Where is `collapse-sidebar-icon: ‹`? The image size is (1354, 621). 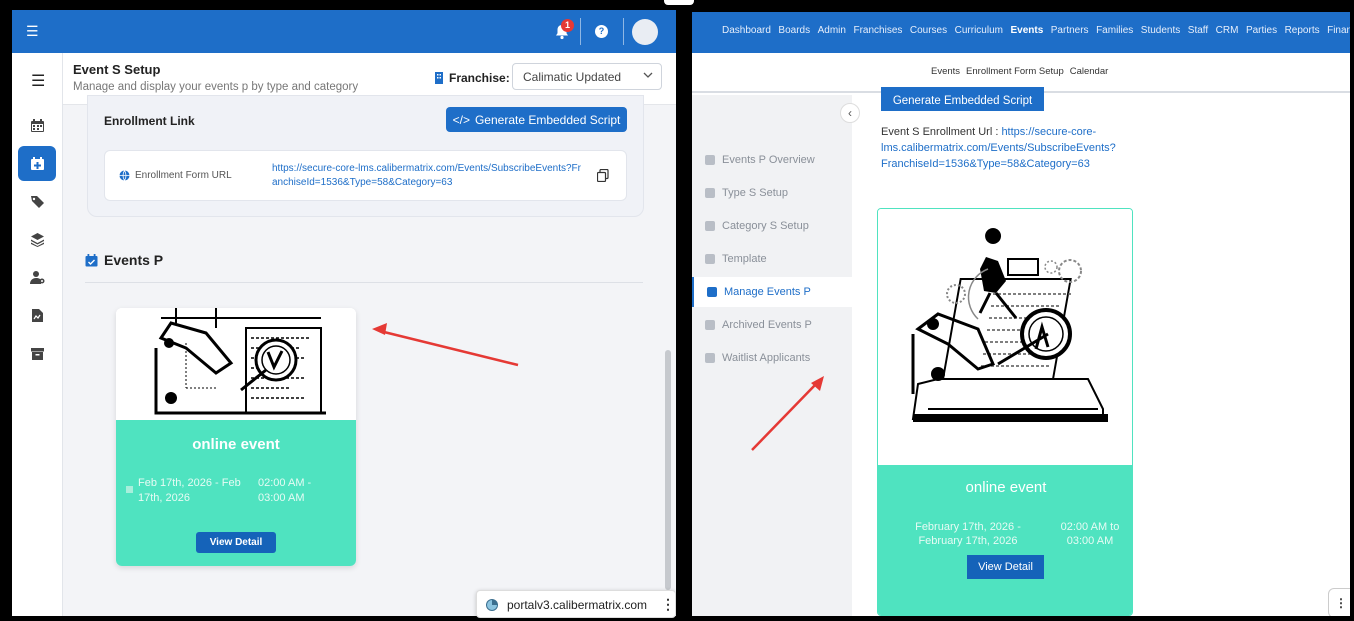
collapse-sidebar-icon: ‹ is located at coordinates (850, 113).